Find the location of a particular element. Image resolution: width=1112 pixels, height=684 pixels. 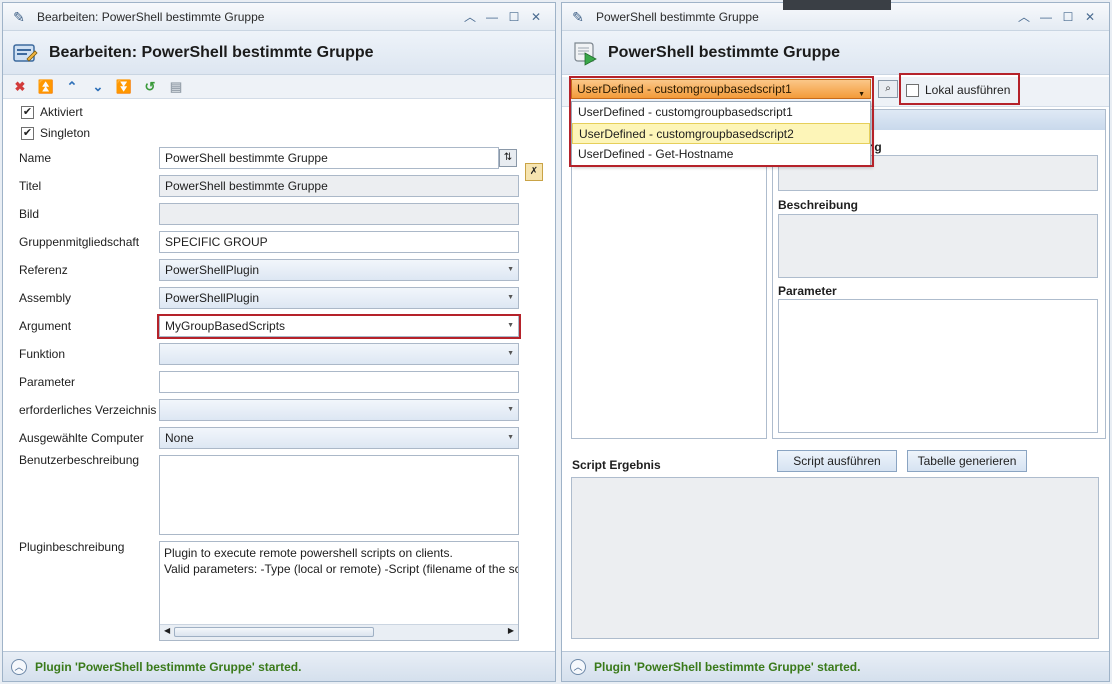

clipboard-icon: ▤ is located at coordinates (176, 87).